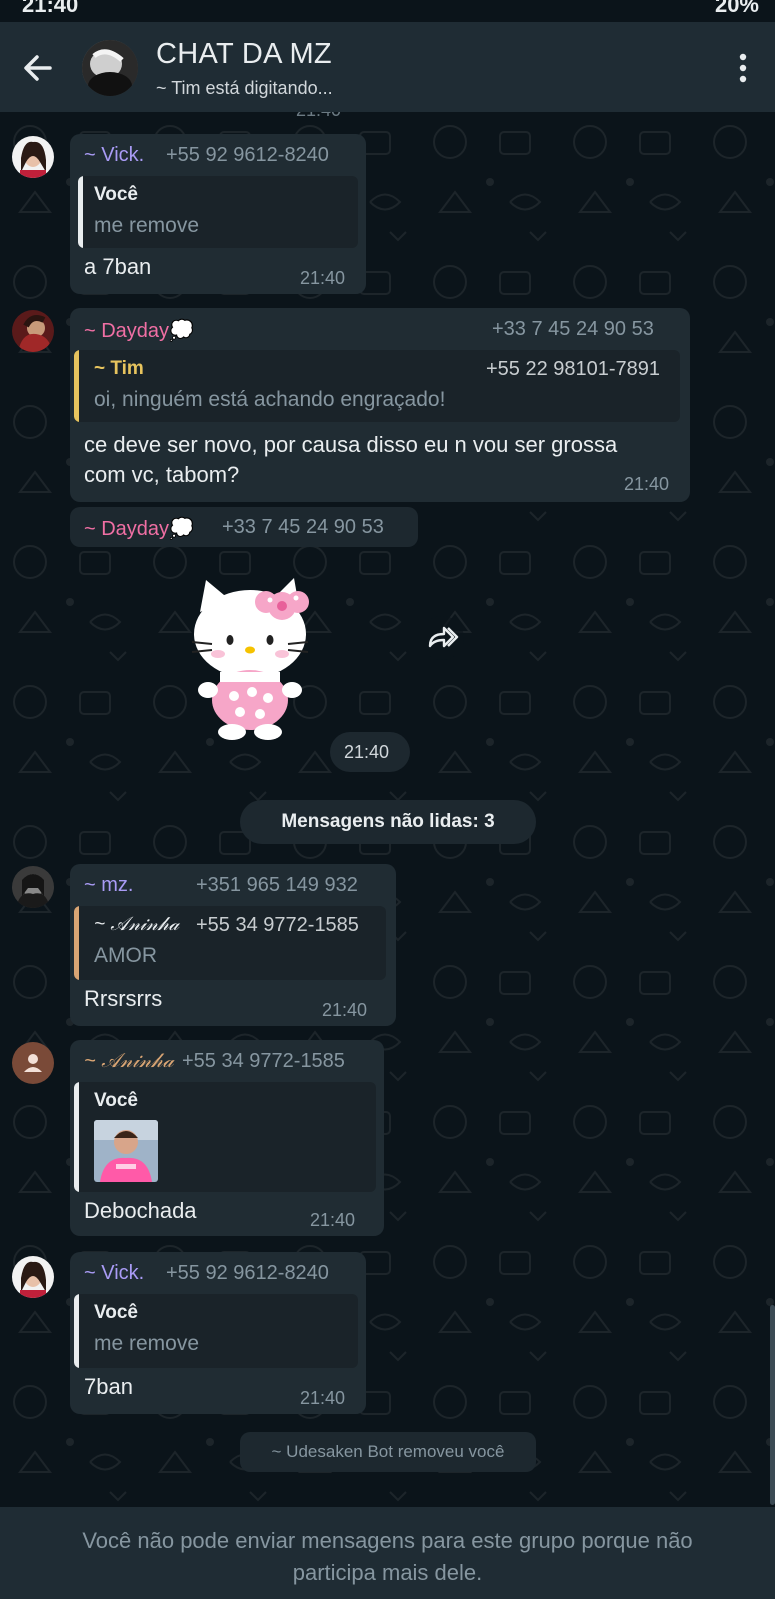 The image size is (775, 1599). Describe the element at coordinates (126, 1151) in the screenshot. I see `quoted-photo-thumbnail` at that location.